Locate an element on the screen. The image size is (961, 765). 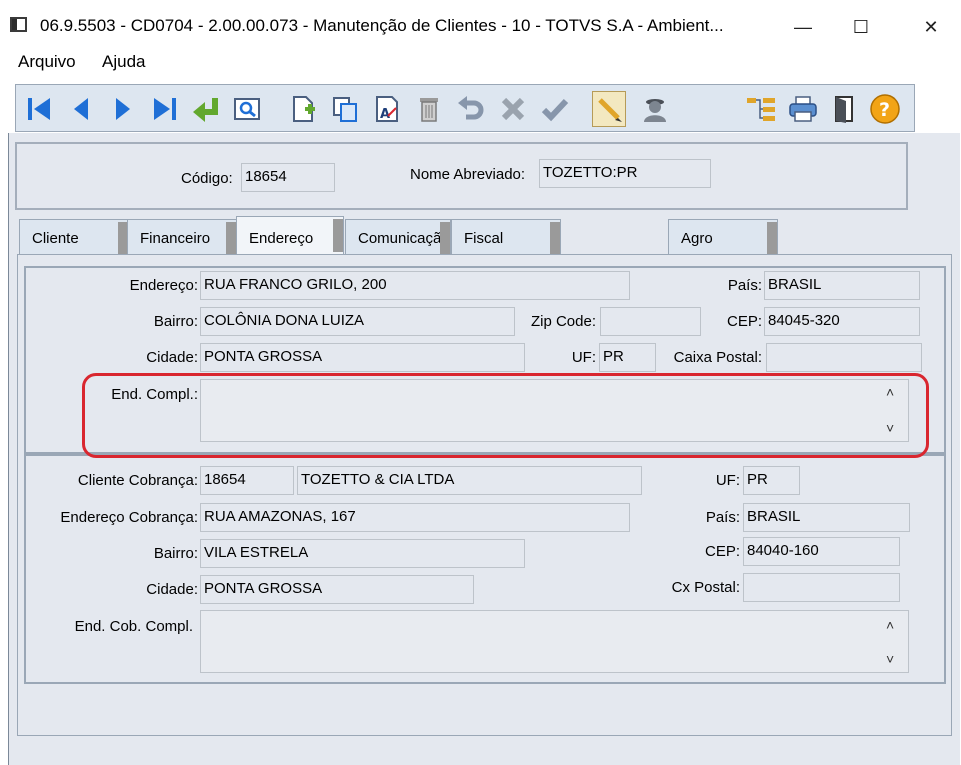
menu-arquivo: Arquivo is located at coordinates (47, 62).